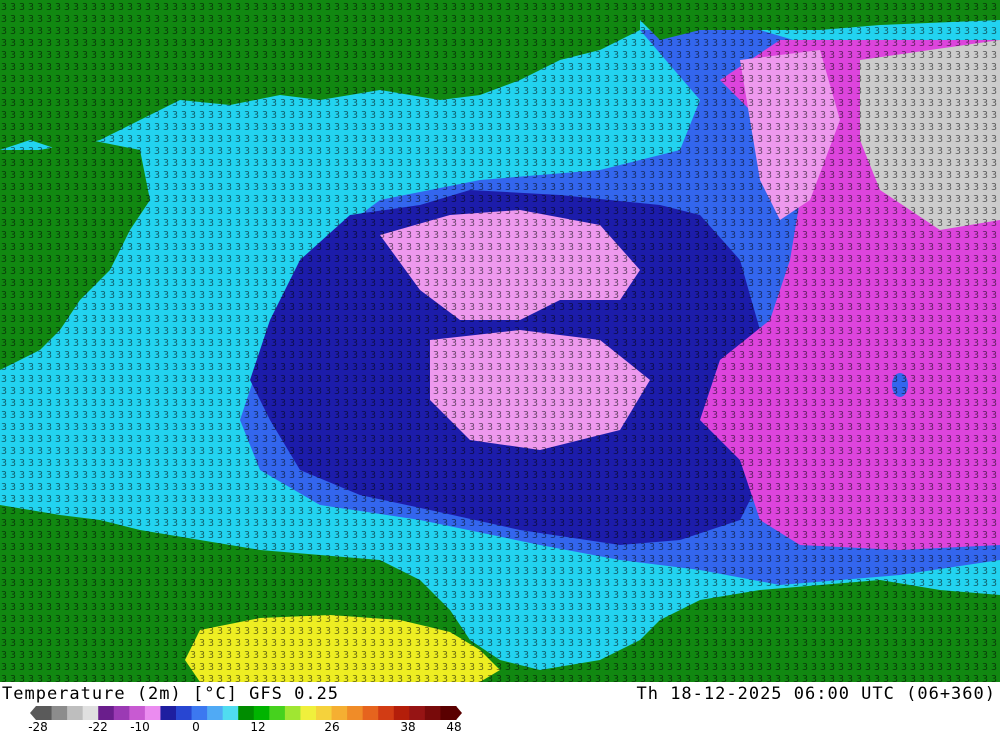  What do you see at coordinates (816, 694) in the screenshot?
I see `valid-time: Th 18-12-2025 06:00 UTC (06+360)` at bounding box center [816, 694].